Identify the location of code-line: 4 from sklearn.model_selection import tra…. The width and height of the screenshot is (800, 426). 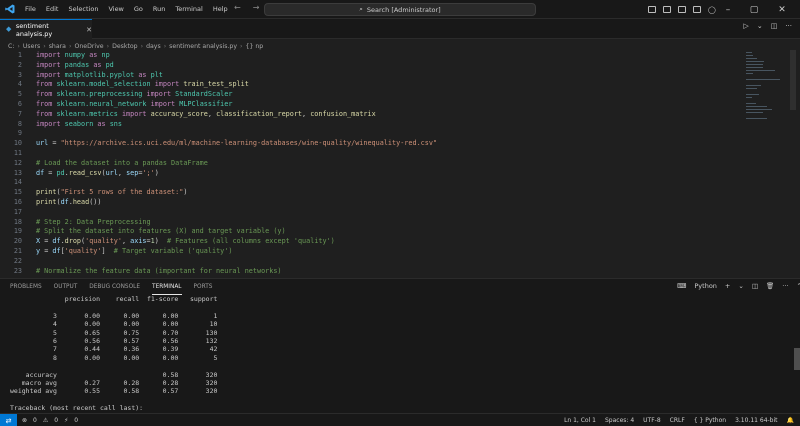
(370, 85).